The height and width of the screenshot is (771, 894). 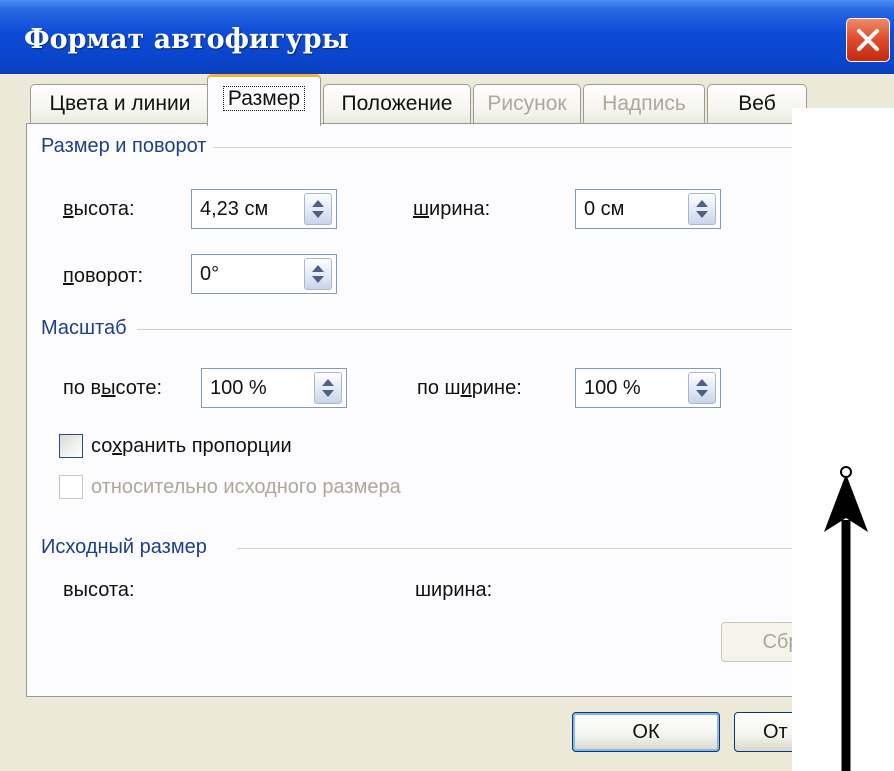 I want to click on lock-aspect-label: сохранить пропорции, so click(x=191, y=446).